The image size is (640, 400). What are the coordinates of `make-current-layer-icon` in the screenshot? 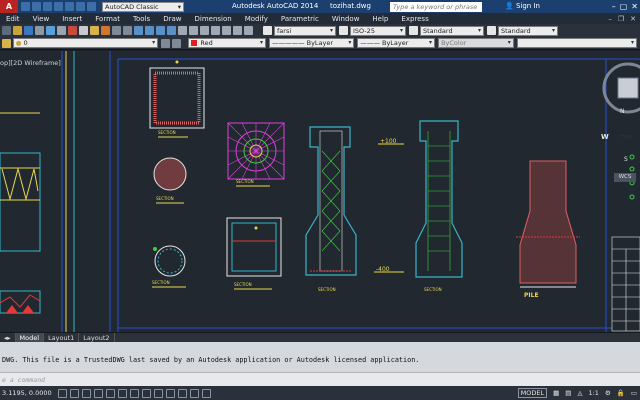 It's located at (165, 43).